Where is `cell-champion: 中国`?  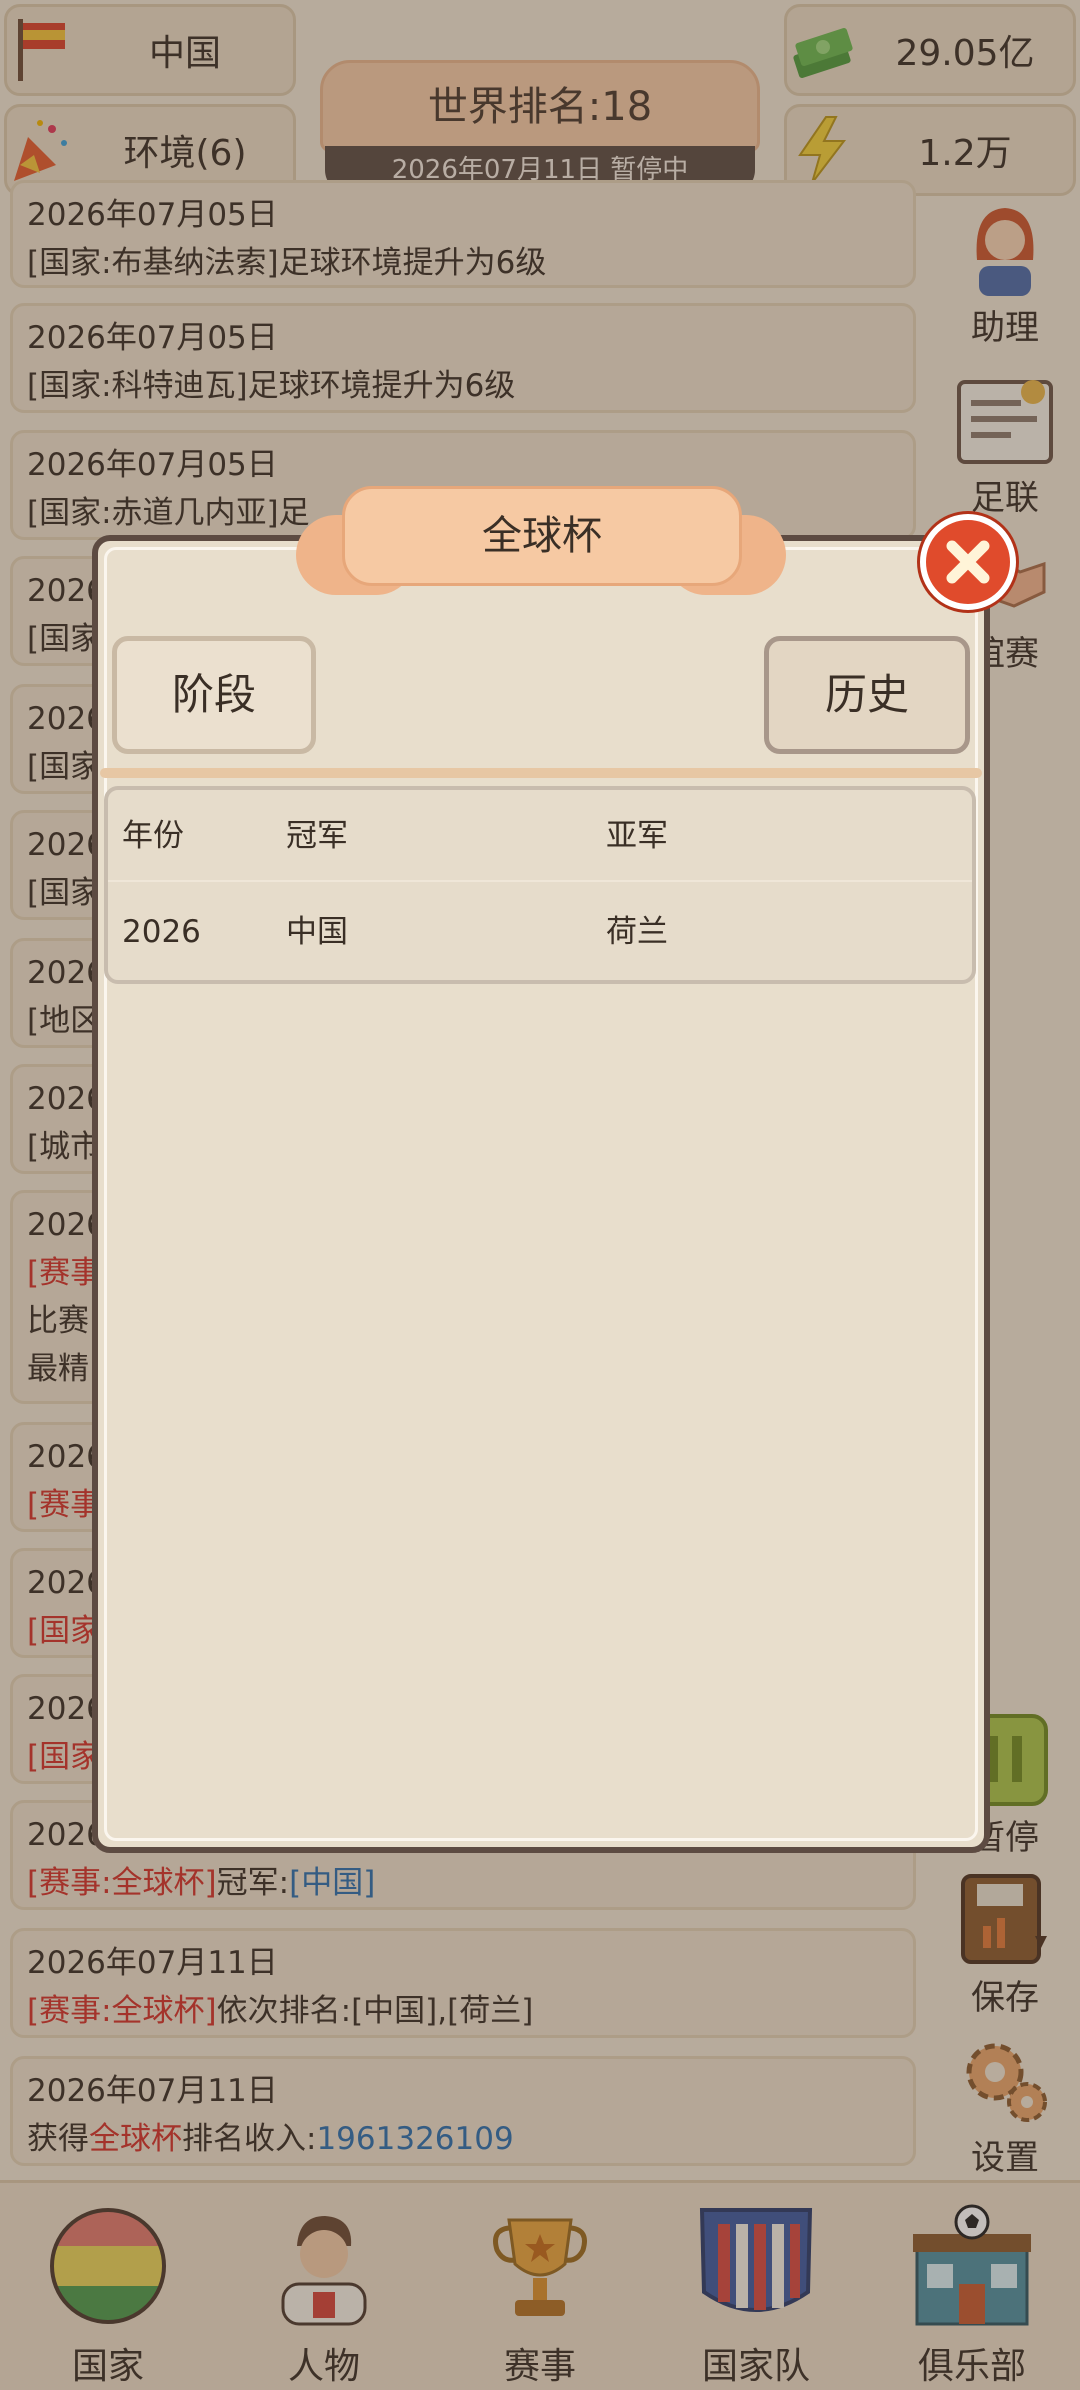 cell-champion: 中国 is located at coordinates (317, 932).